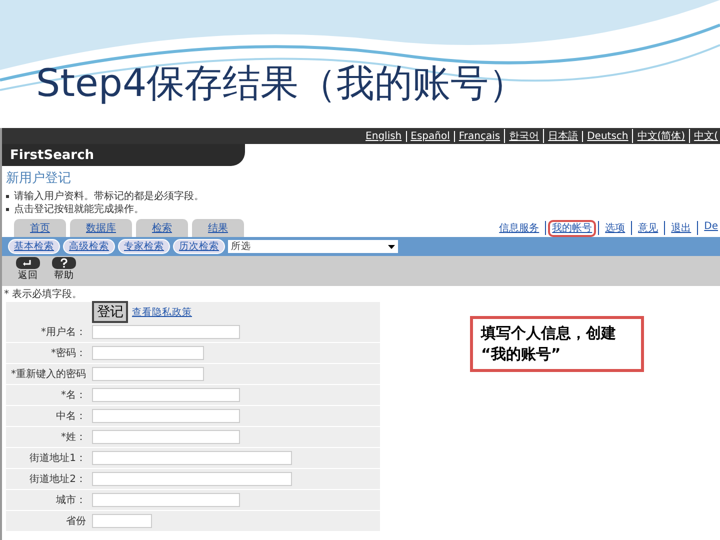 The width and height of the screenshot is (720, 540). Describe the element at coordinates (76, 521) in the screenshot. I see `field-label: 省份` at that location.